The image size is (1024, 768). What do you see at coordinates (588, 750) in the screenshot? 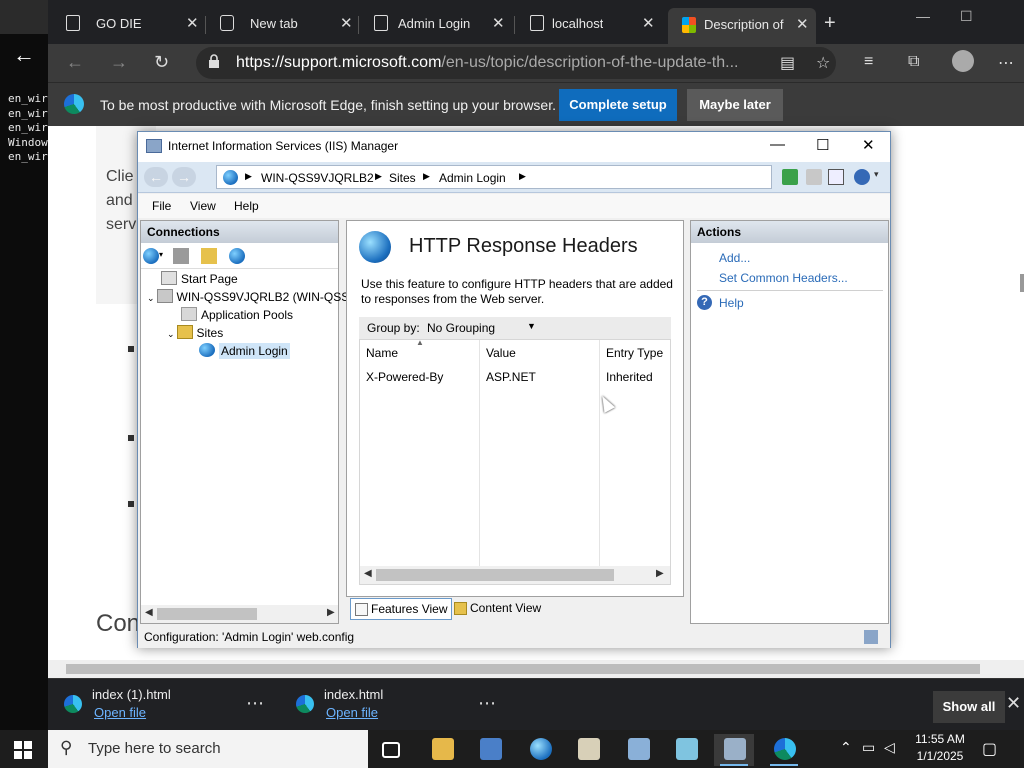
I see `paint-icon` at bounding box center [588, 750].